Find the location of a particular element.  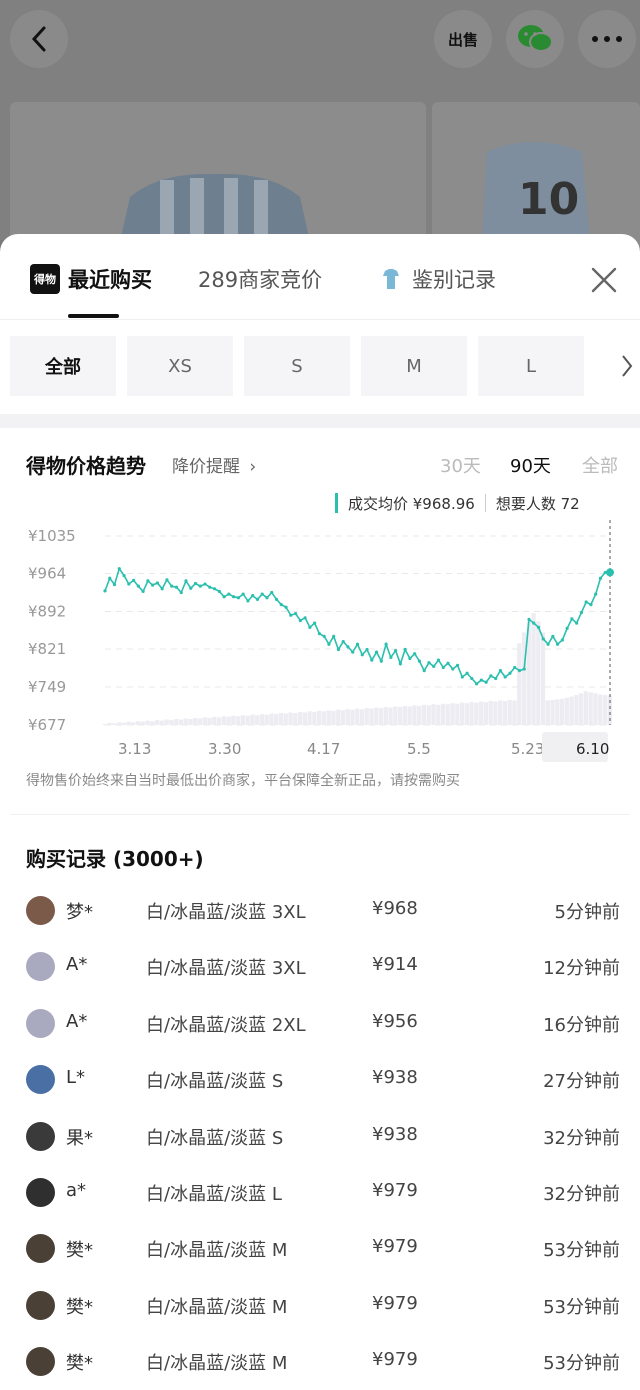

size-chip-l: L is located at coordinates (531, 366).